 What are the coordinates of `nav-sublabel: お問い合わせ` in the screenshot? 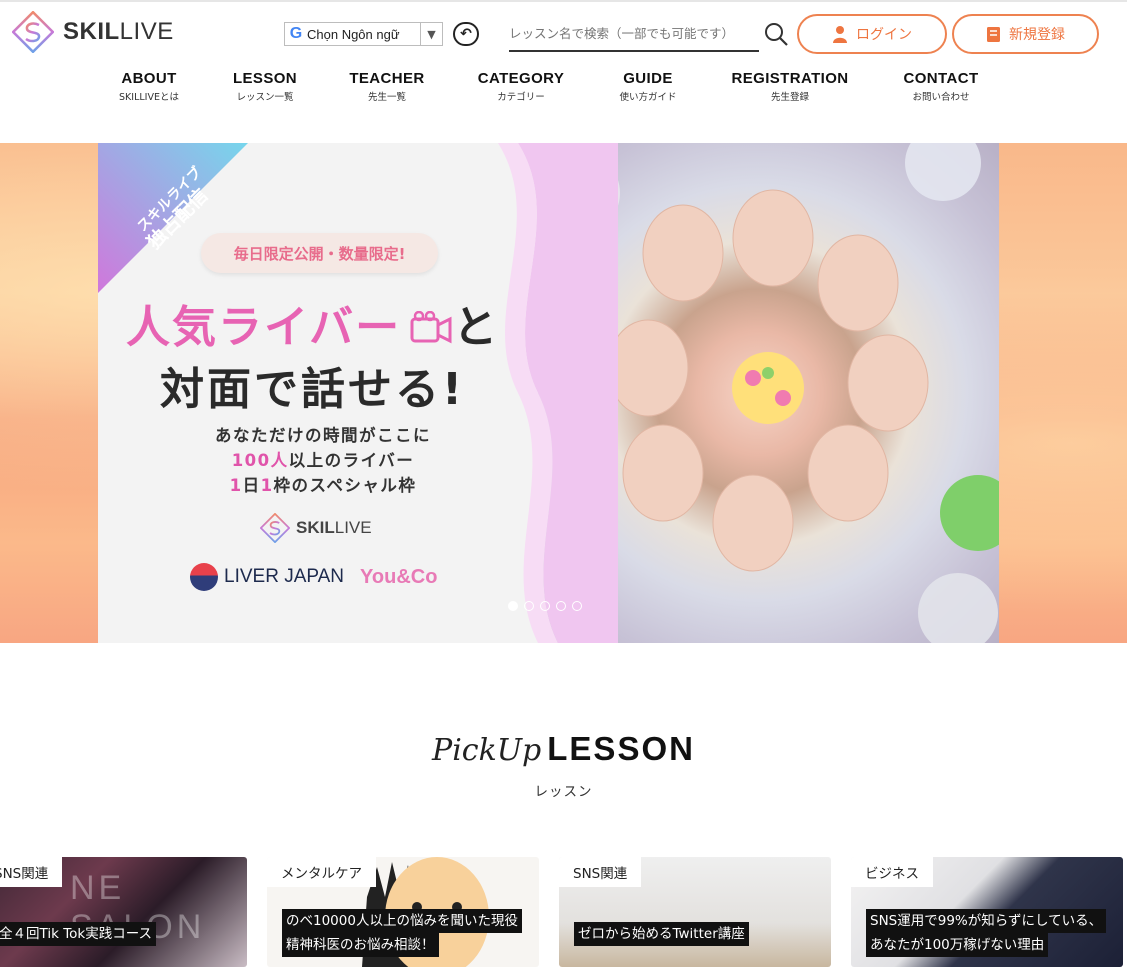 It's located at (941, 97).